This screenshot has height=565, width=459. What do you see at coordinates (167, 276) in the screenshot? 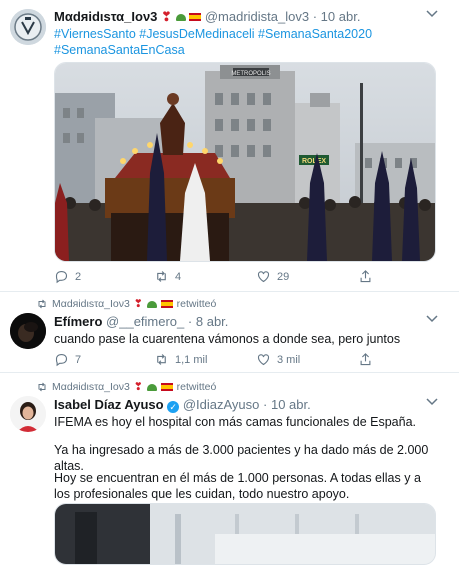
I see `retweet-button: 4` at bounding box center [167, 276].